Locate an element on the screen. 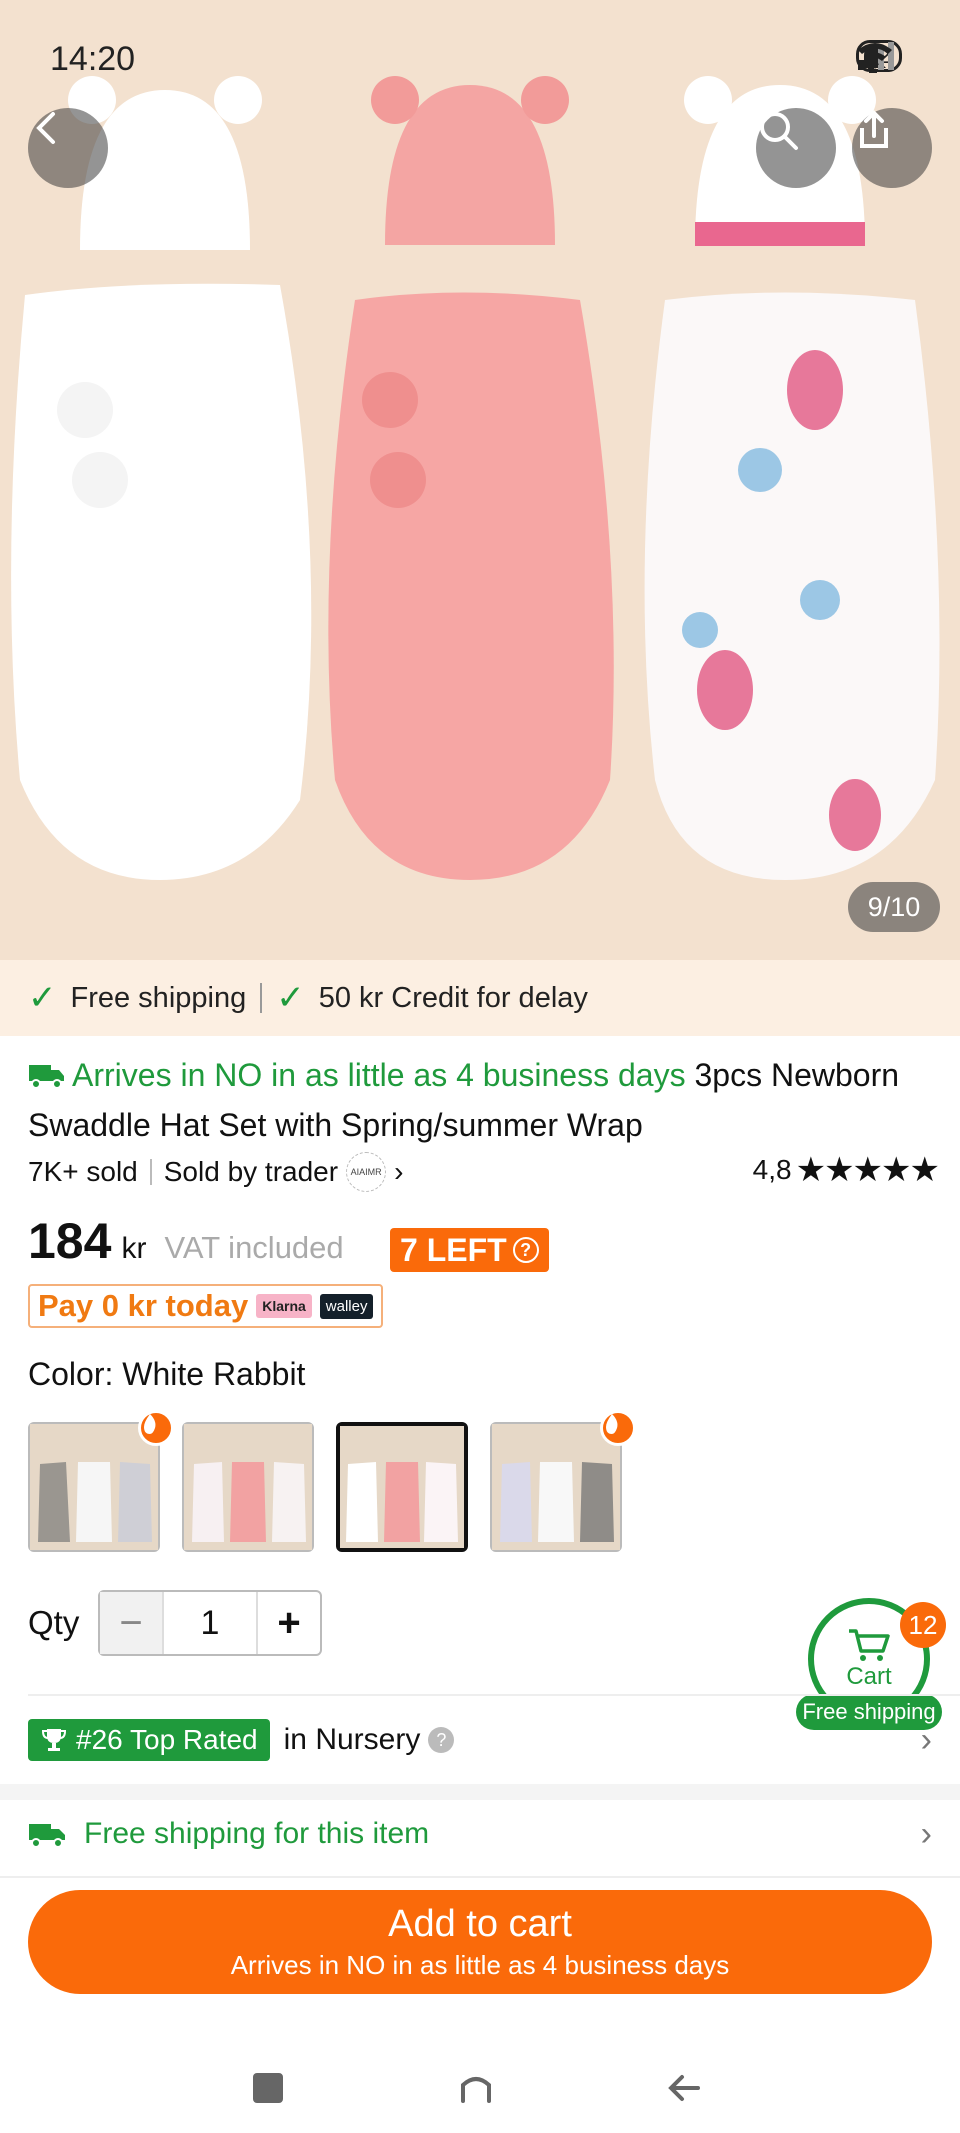  stock-badge: 7 LEFT ? is located at coordinates (469, 1250).